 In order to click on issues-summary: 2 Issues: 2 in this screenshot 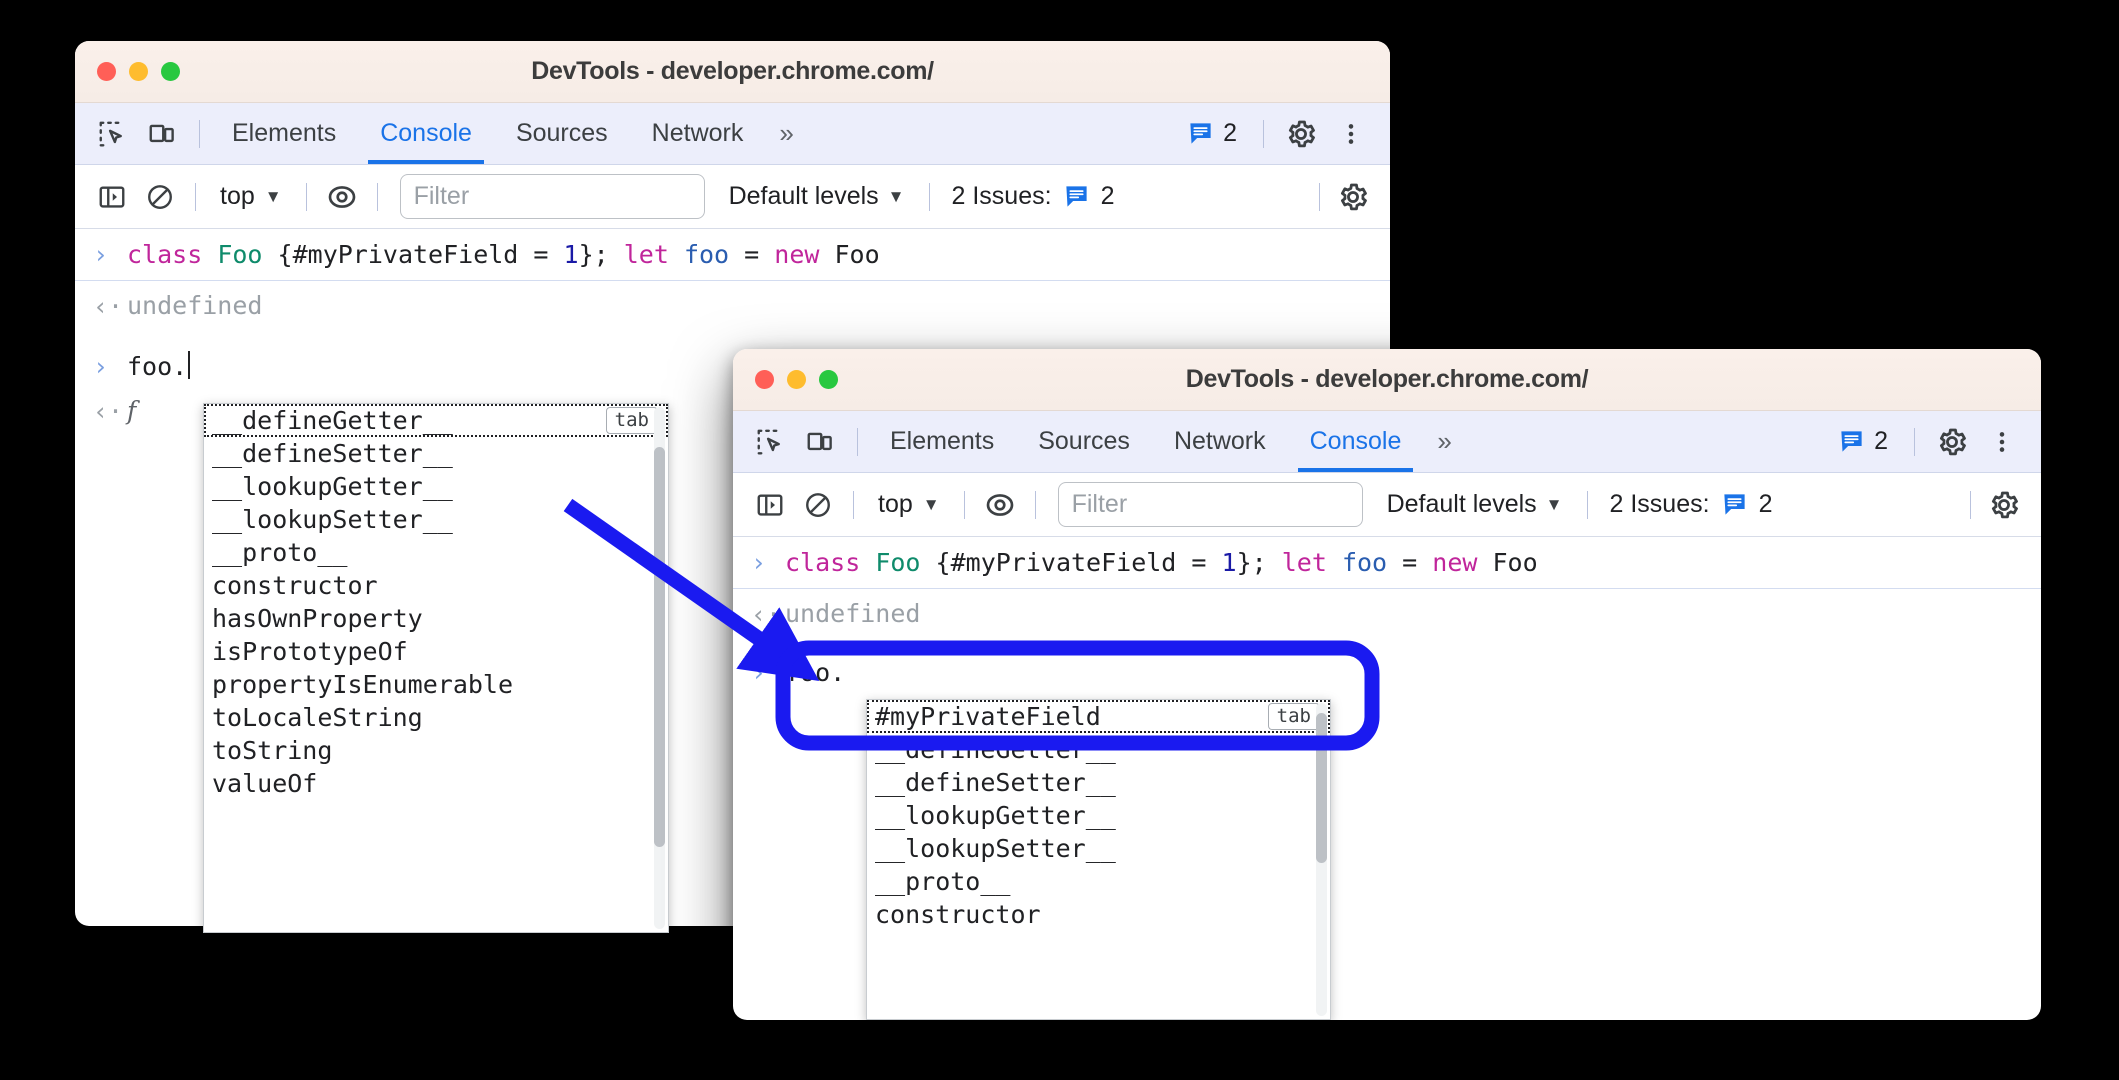, I will do `click(1033, 196)`.